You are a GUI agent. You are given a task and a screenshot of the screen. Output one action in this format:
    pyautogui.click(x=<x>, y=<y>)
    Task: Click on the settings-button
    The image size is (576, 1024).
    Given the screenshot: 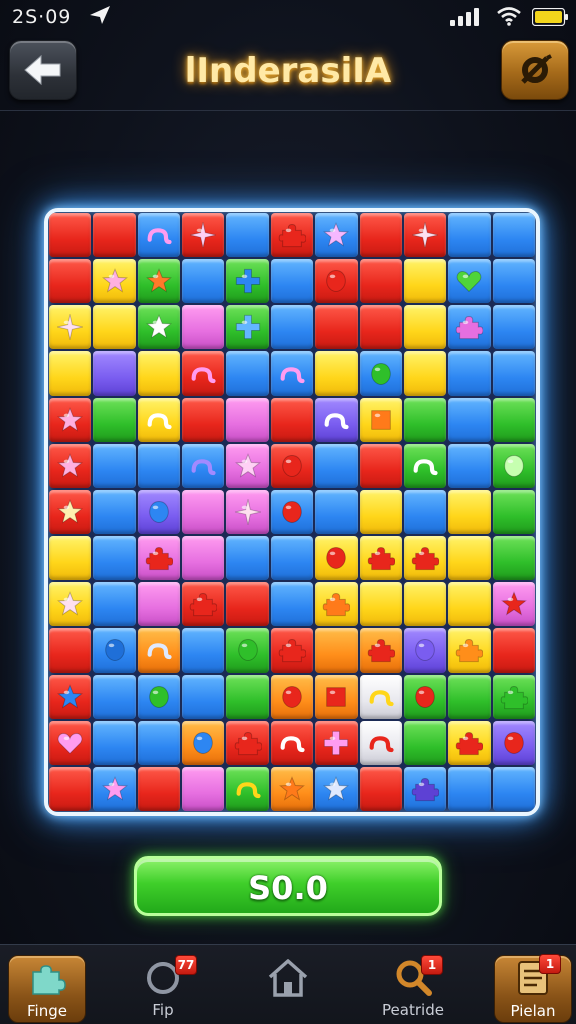 What is the action you would take?
    pyautogui.click(x=535, y=70)
    